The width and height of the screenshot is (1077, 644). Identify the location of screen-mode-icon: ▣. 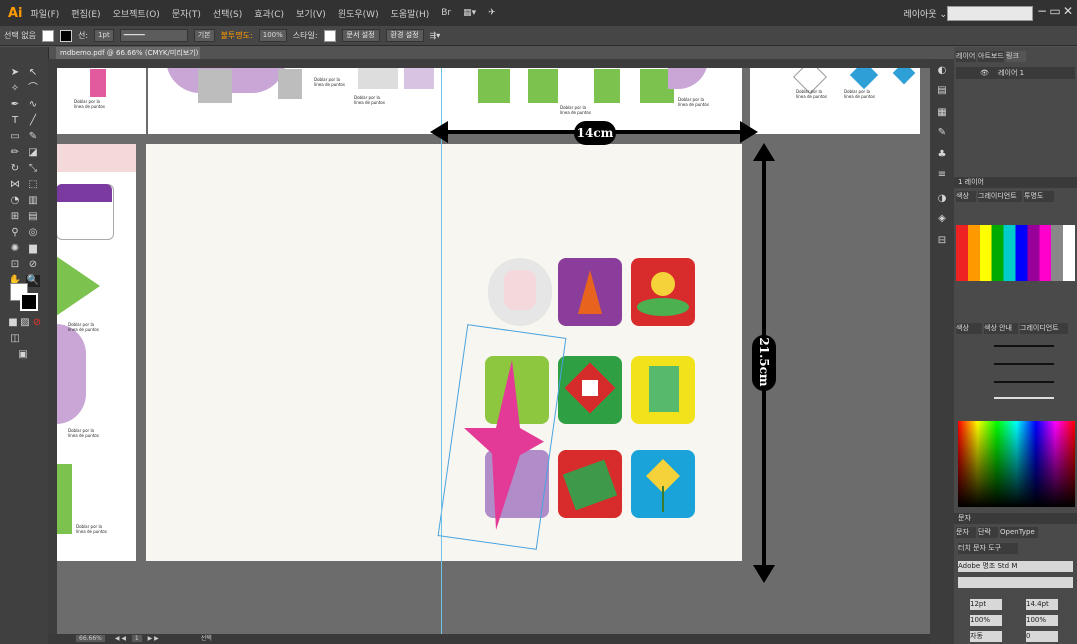
(23, 355).